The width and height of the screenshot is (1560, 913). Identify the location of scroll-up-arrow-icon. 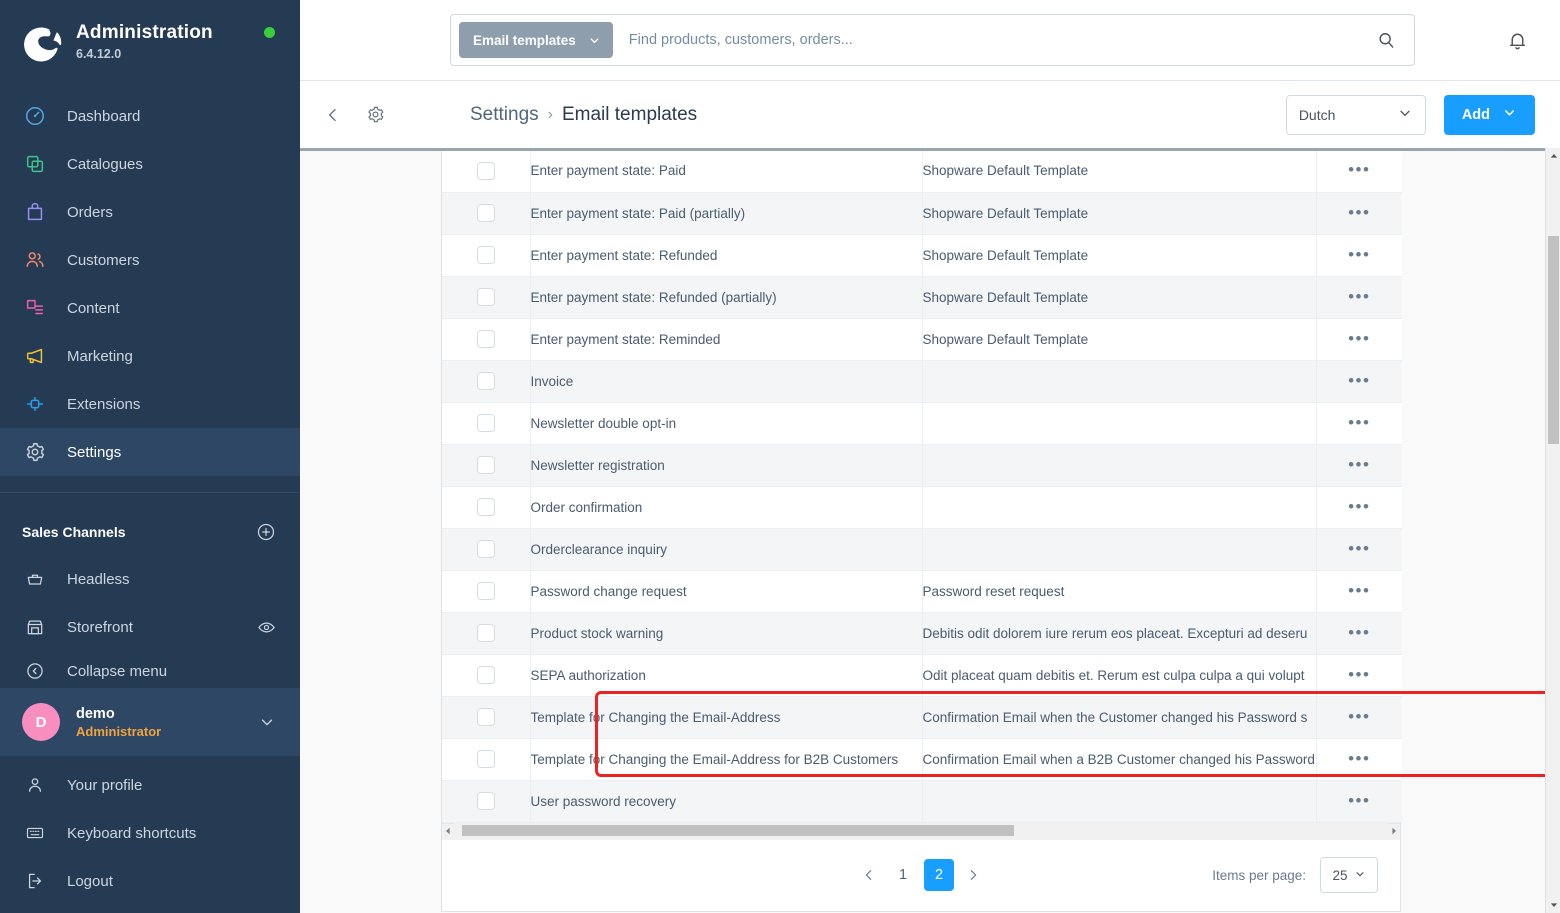
(1553, 156).